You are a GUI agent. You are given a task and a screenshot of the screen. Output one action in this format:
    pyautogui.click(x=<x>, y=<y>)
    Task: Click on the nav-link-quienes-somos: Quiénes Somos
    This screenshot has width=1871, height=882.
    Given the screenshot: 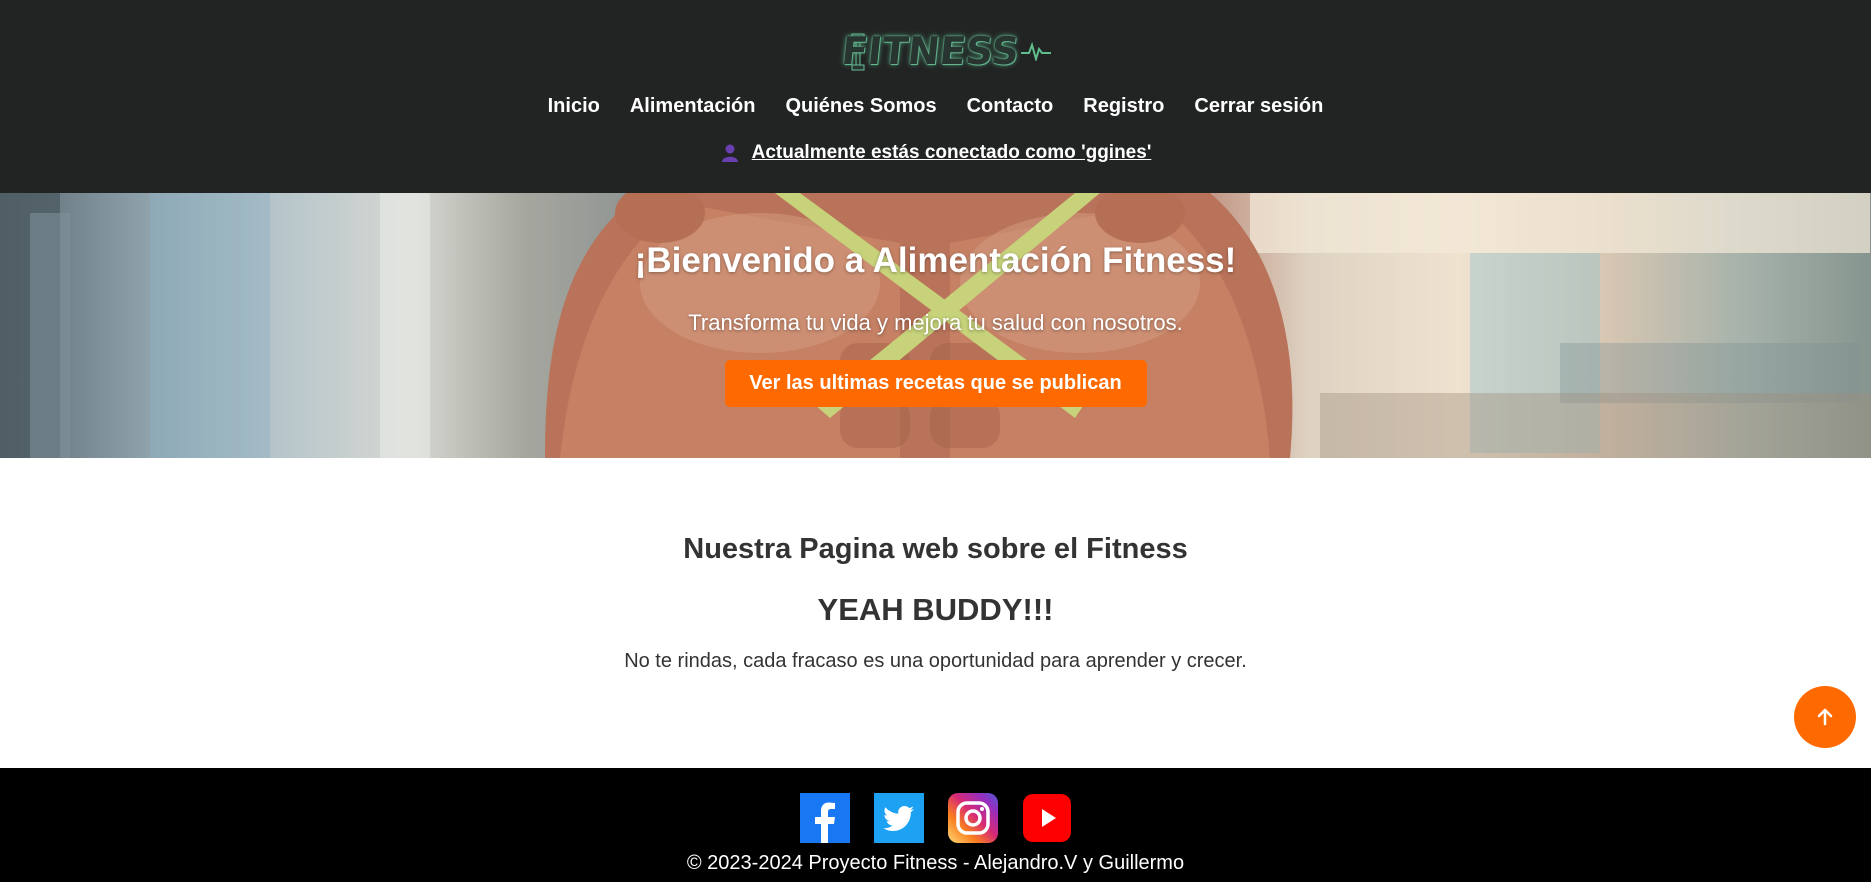 What is the action you would take?
    pyautogui.click(x=860, y=106)
    